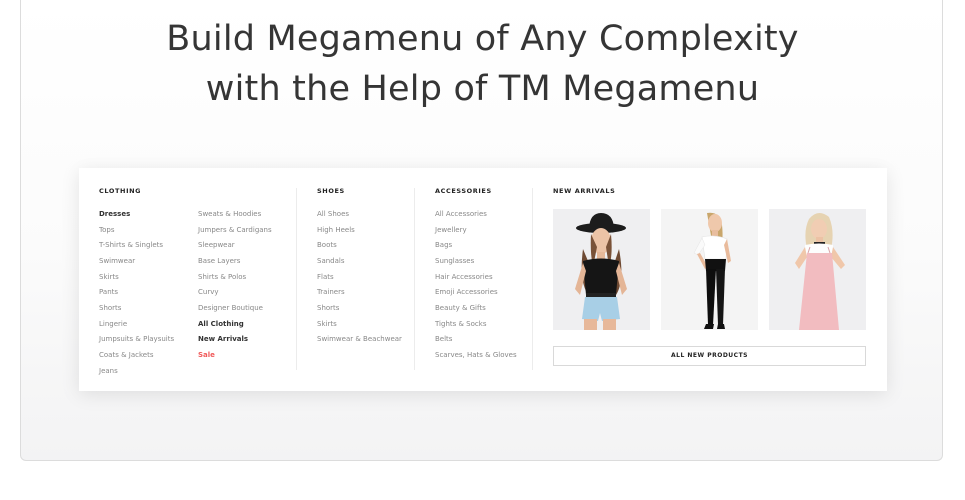  What do you see at coordinates (235, 356) in the screenshot?
I see `menu-link-sale: Sale` at bounding box center [235, 356].